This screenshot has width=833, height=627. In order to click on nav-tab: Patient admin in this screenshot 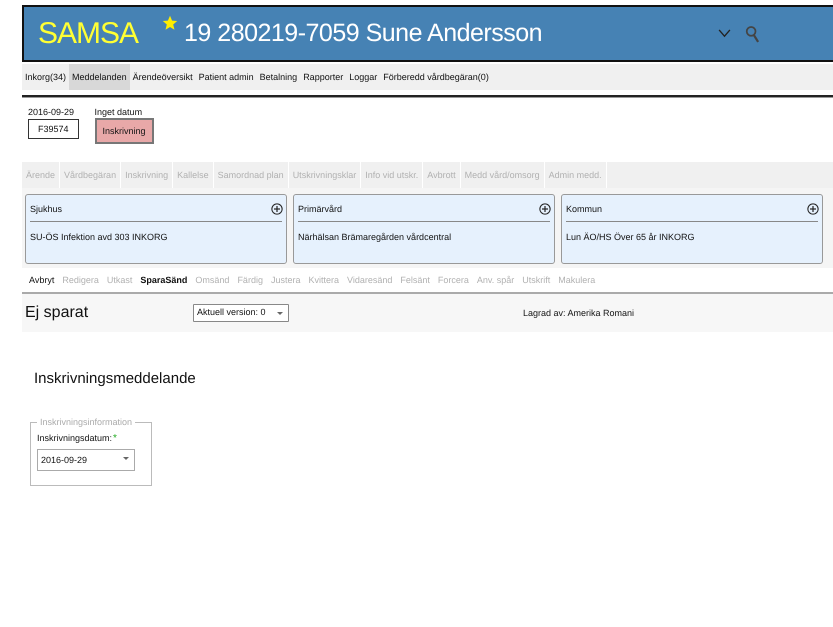, I will do `click(226, 77)`.